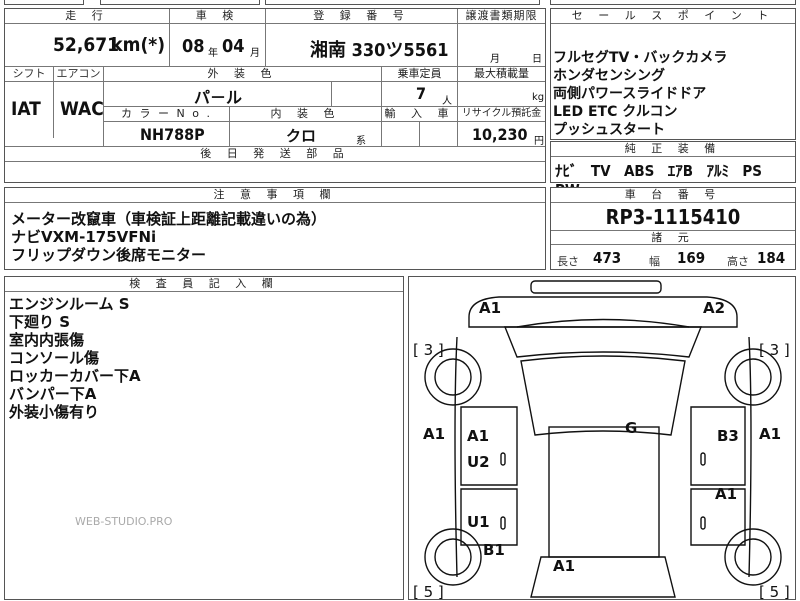 This screenshot has width=800, height=601. Describe the element at coordinates (680, 171) in the screenshot. I see `equipment-item: ｴｱB` at that location.